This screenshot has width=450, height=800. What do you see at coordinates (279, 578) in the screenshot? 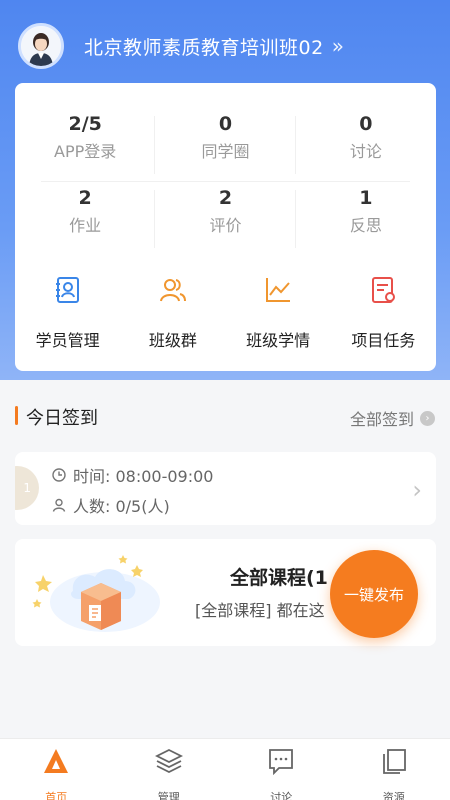
I see `course-title: 全部课程(1` at bounding box center [279, 578].